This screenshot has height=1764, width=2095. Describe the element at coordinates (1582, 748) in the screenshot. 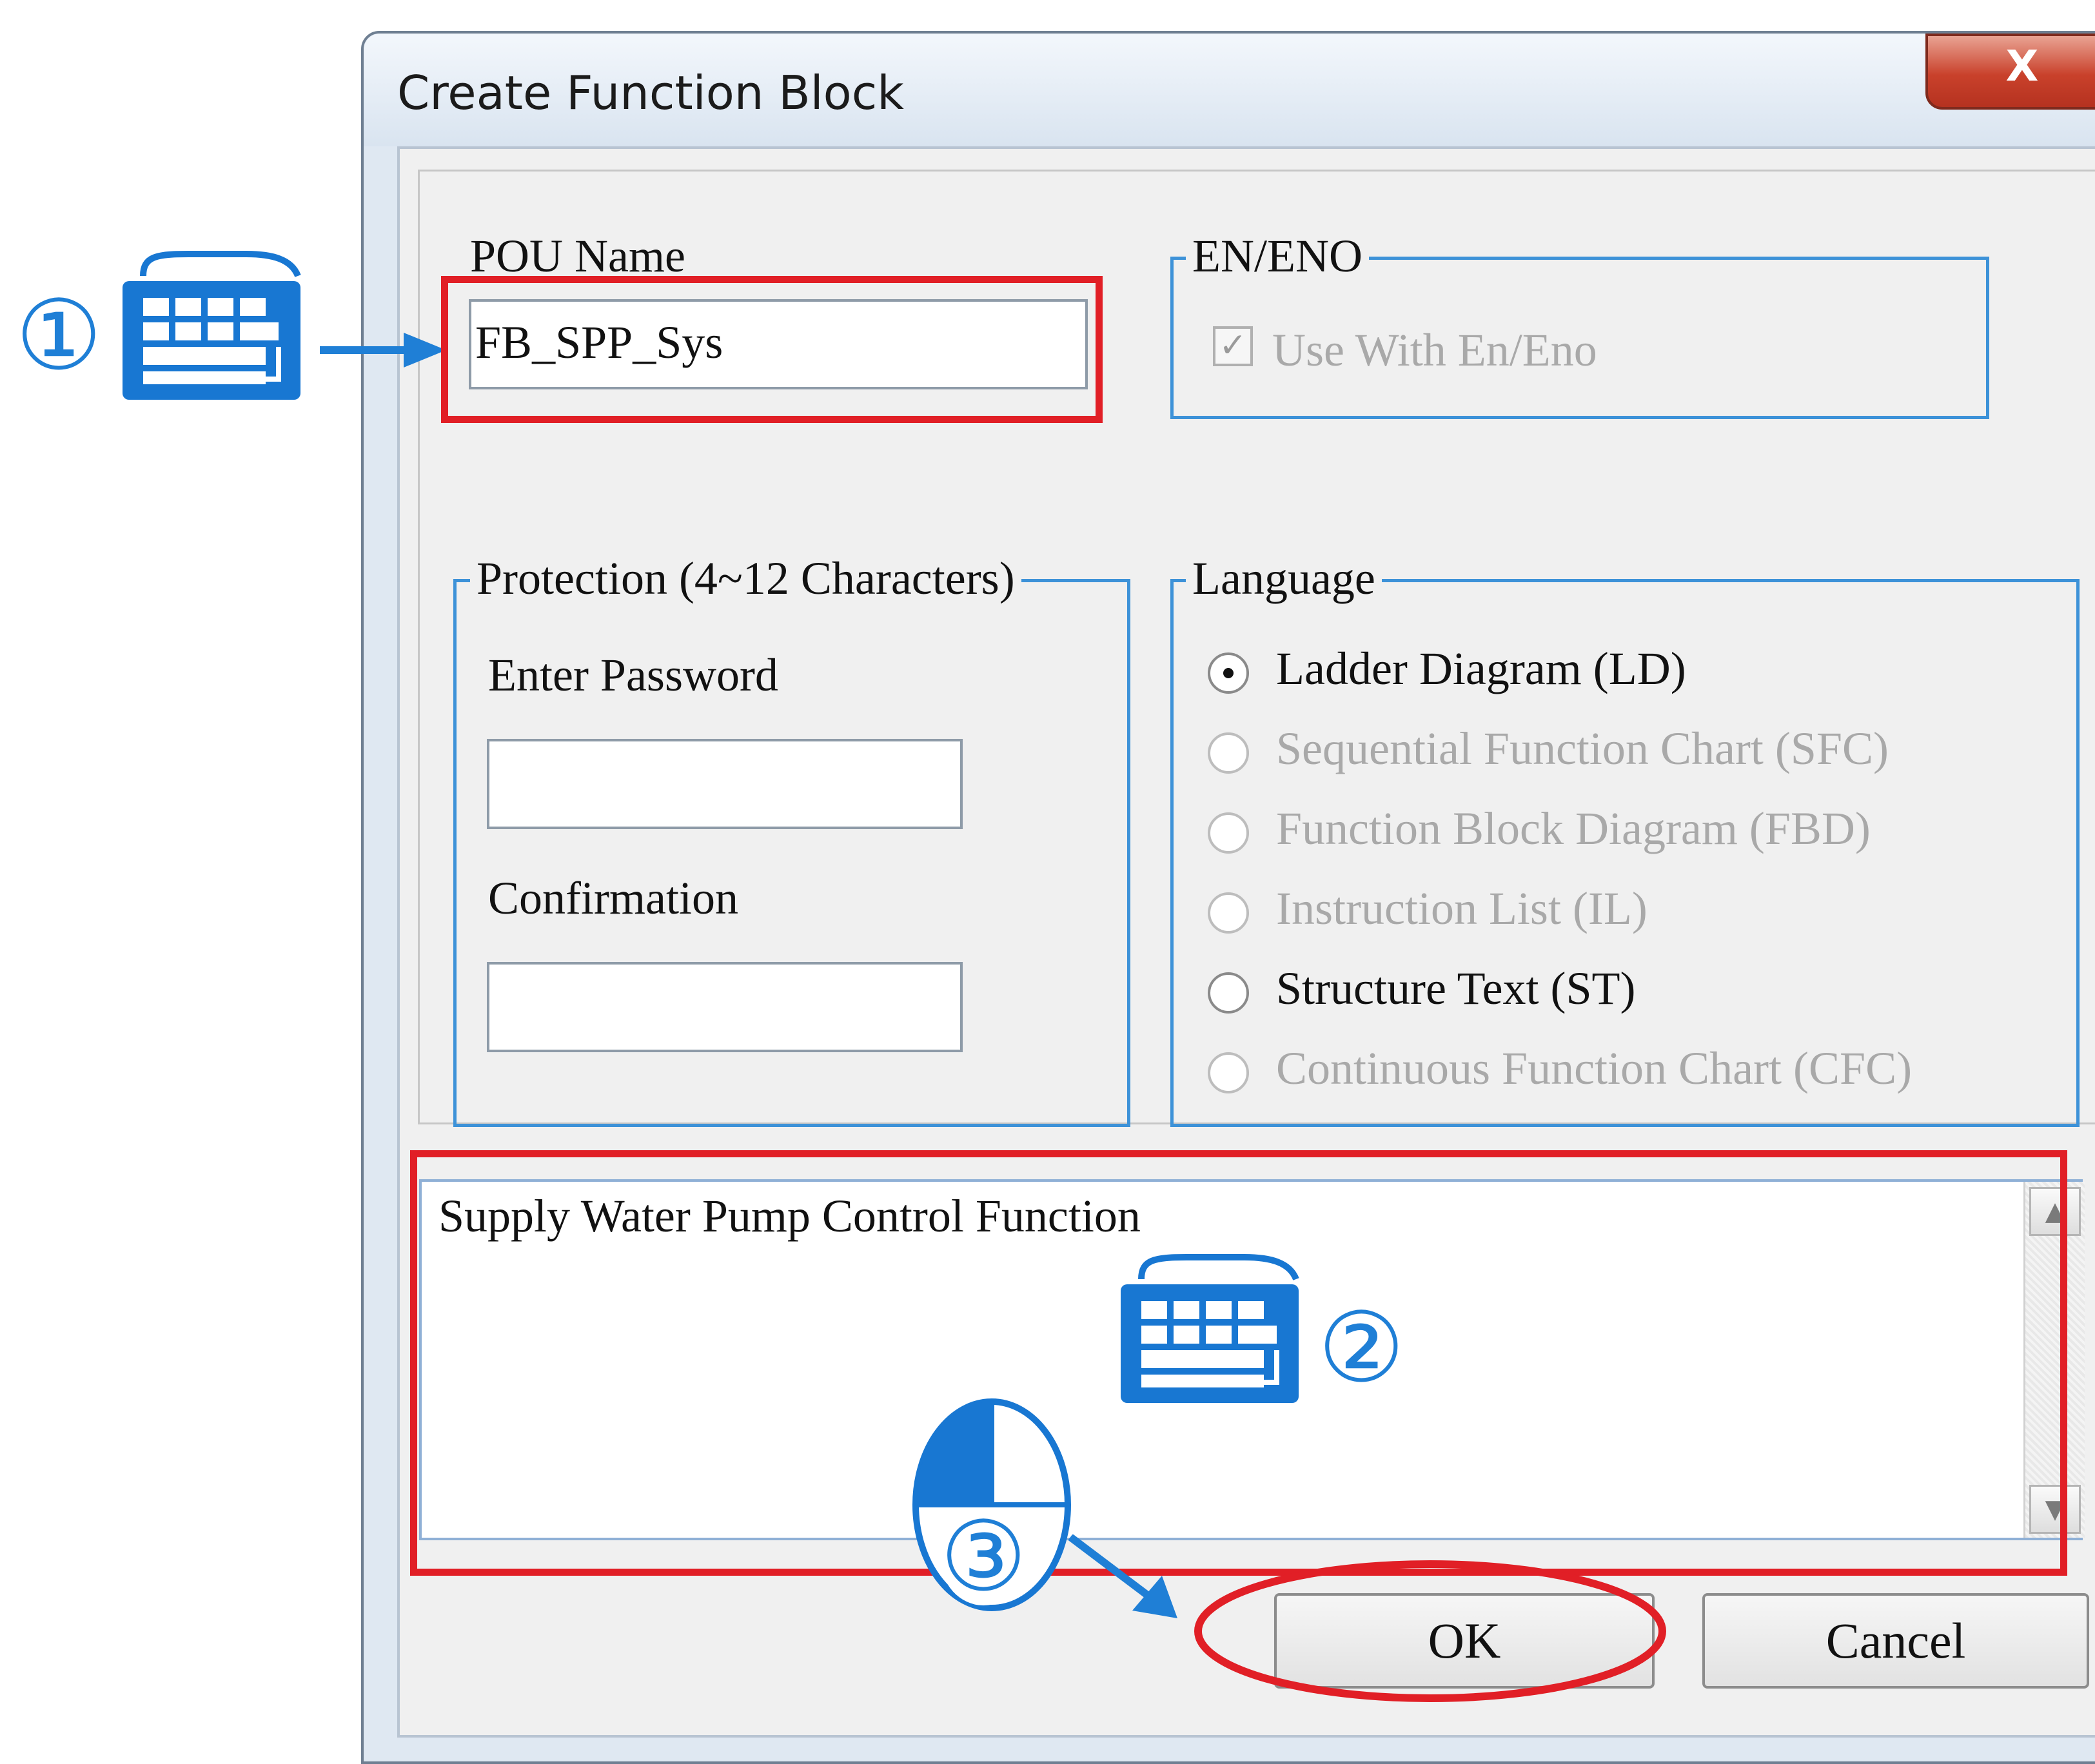

I see `language-label-sfc: Sequential Function Chart (SFC)` at that location.